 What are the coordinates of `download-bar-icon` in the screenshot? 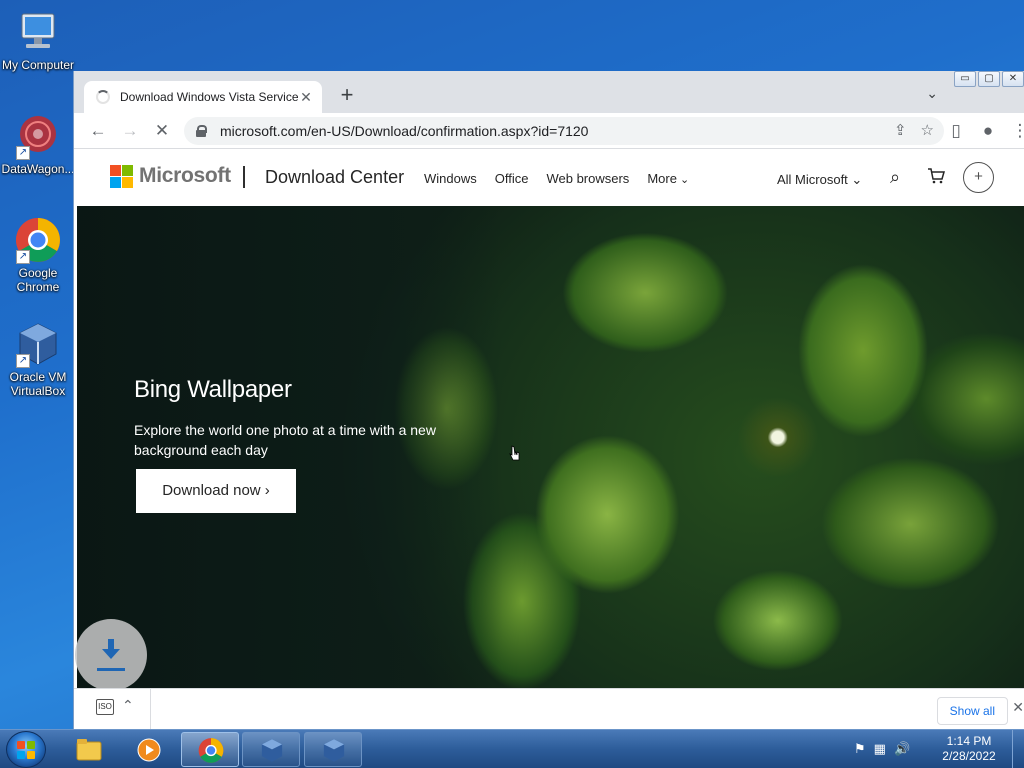 It's located at (111, 669).